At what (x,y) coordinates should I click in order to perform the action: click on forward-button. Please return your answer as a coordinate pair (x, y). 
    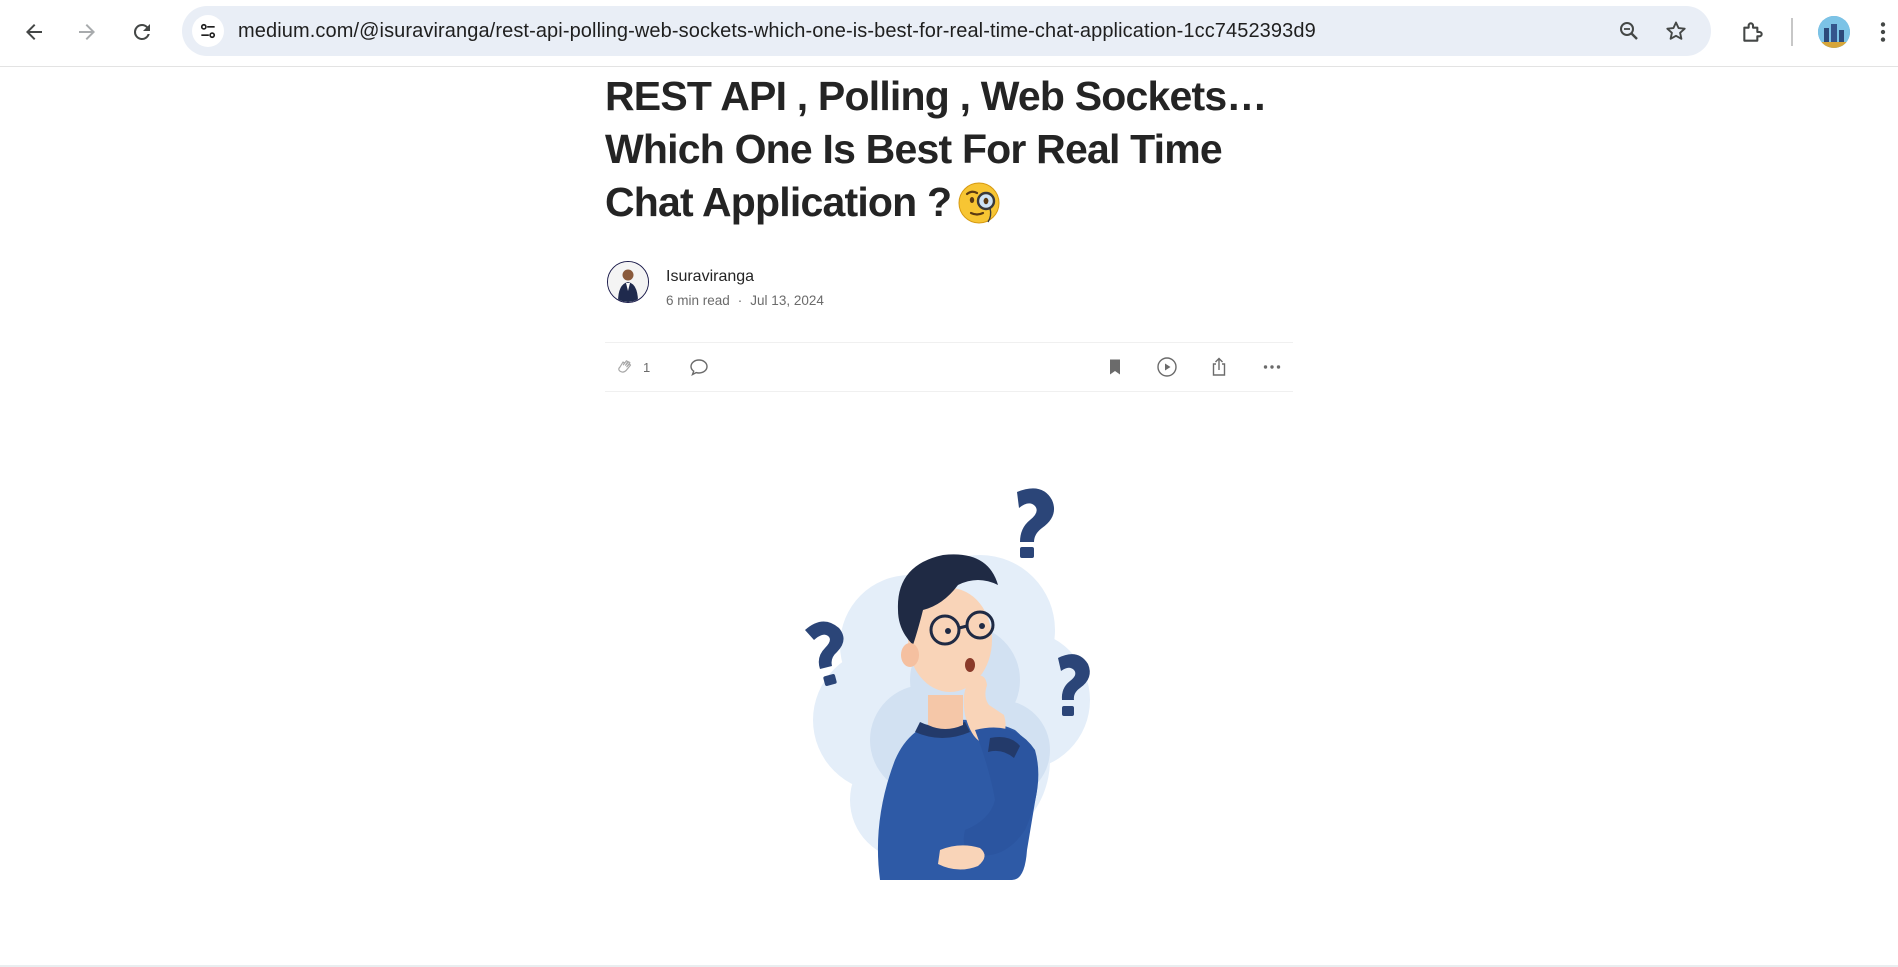
    Looking at the image, I should click on (87, 32).